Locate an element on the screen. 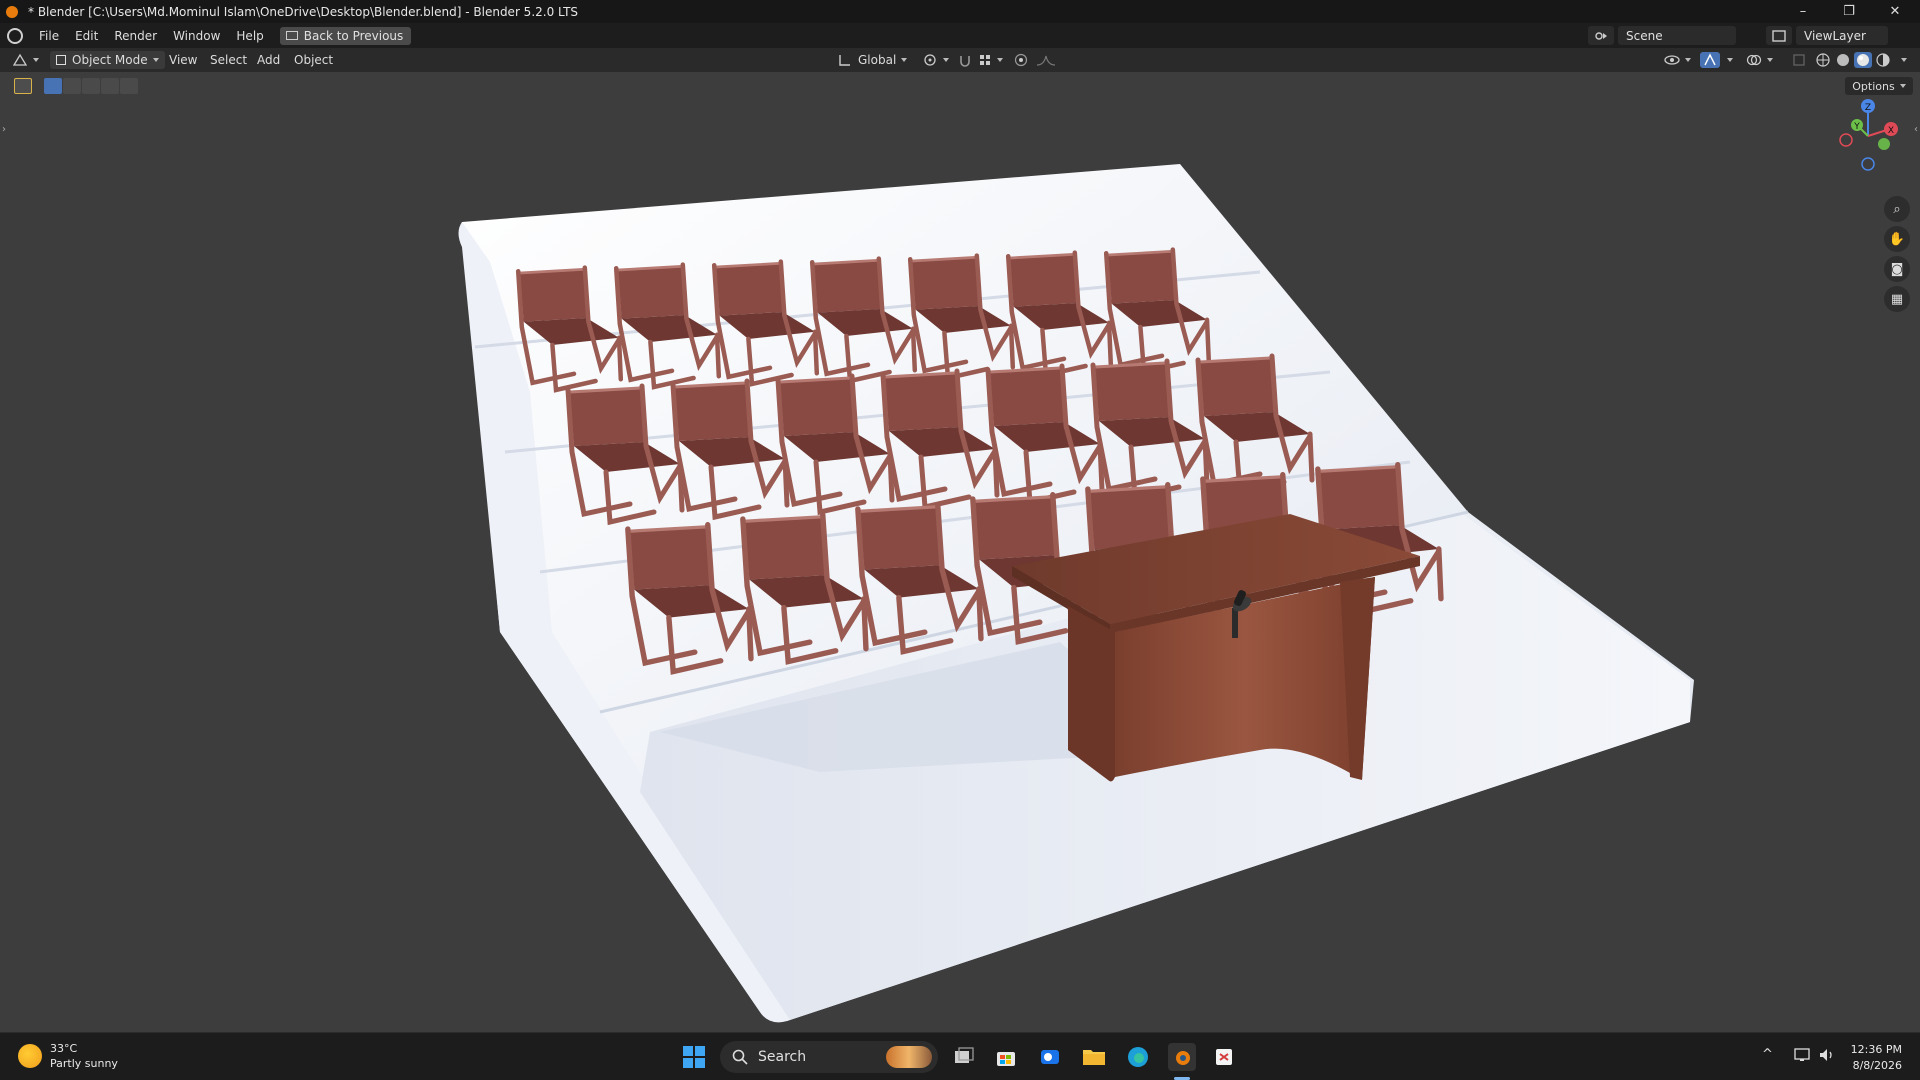 This screenshot has width=1920, height=1080. clock-date: 8/8/2026 is located at coordinates (1877, 1065).